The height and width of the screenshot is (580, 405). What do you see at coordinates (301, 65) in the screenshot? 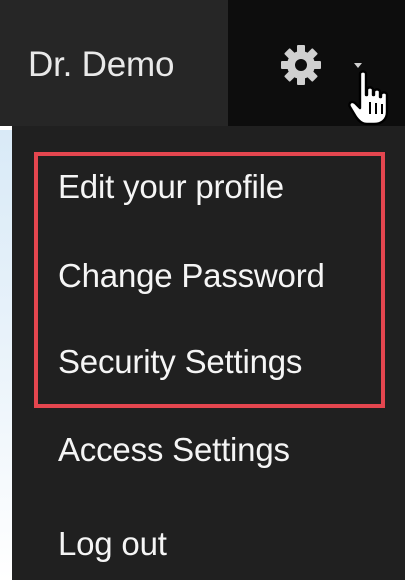
I see `gear-icon` at bounding box center [301, 65].